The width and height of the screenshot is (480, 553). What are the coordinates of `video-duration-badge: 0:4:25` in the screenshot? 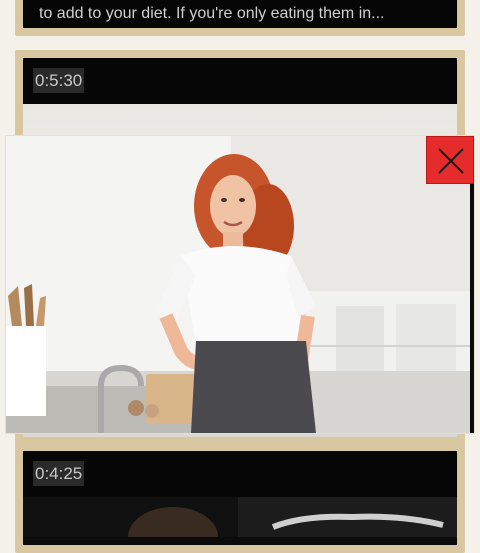 It's located at (59, 473).